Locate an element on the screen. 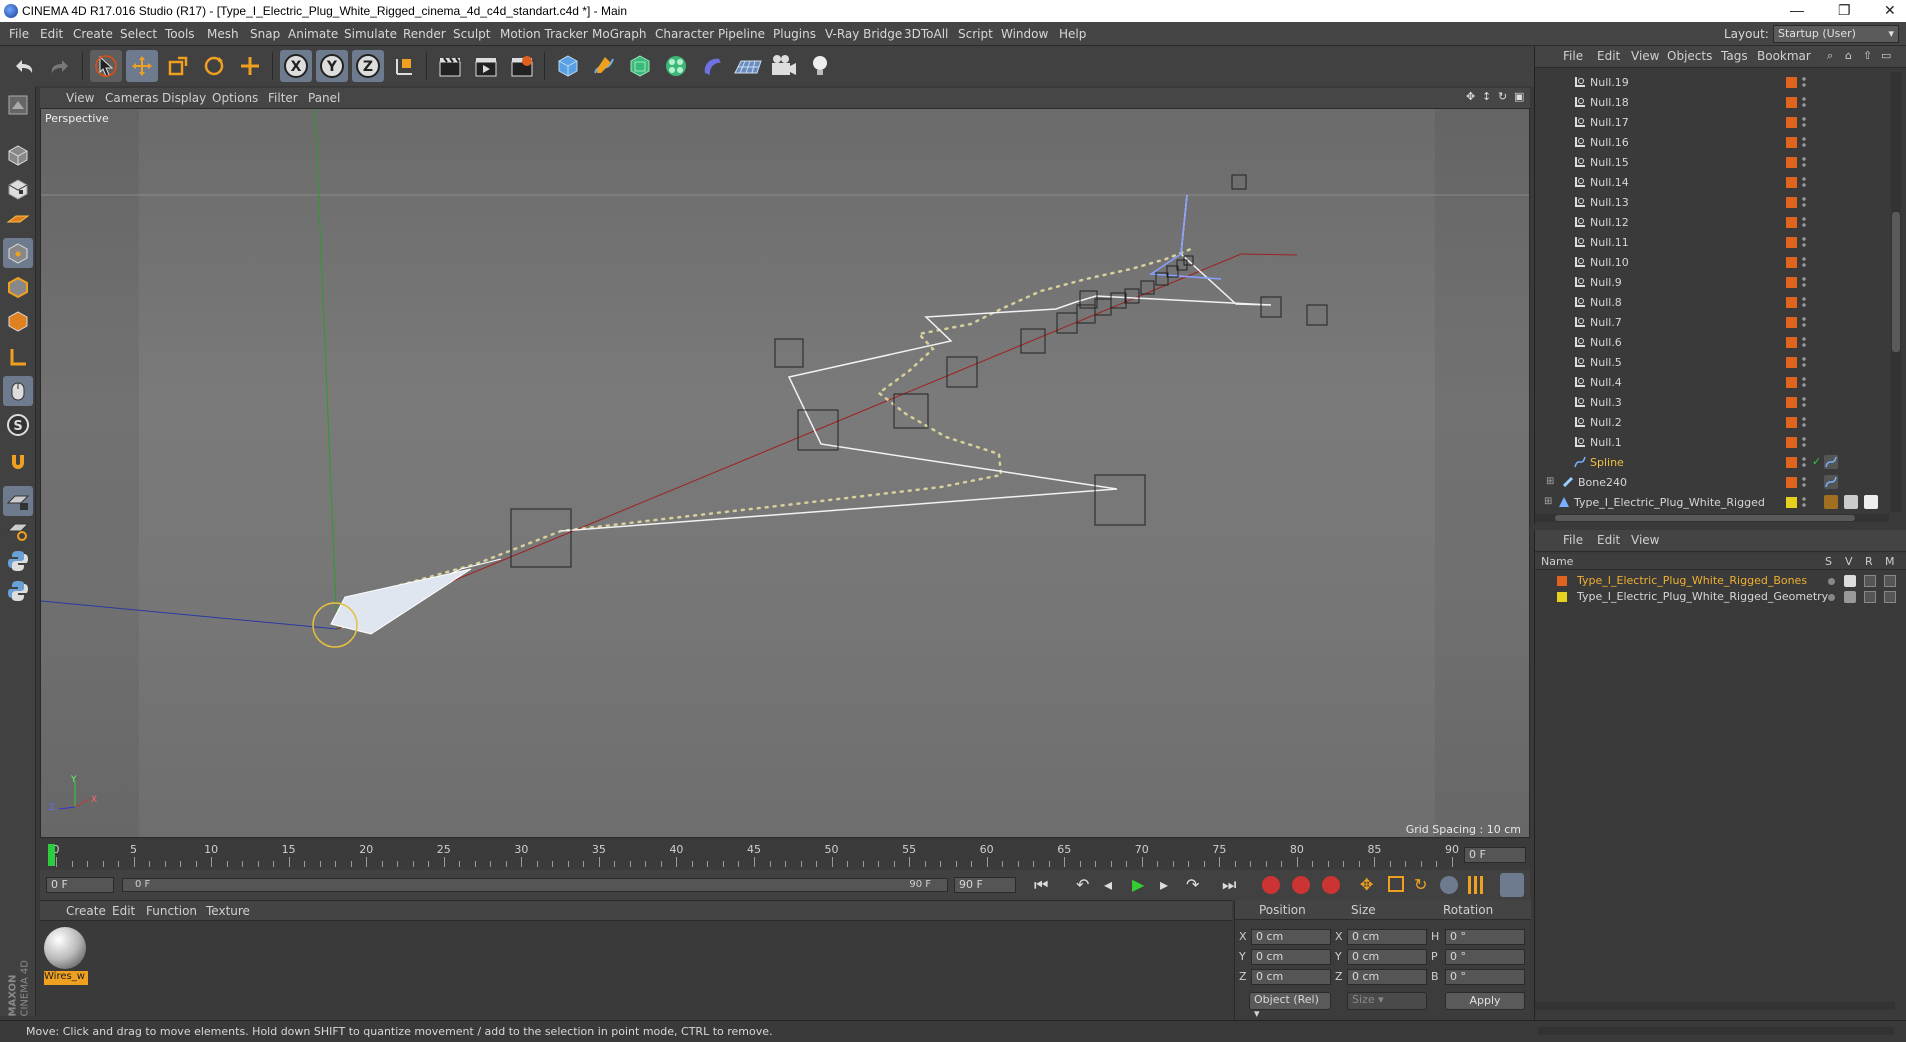  object-row: ⊞ Bone240 is located at coordinates (1710, 483).